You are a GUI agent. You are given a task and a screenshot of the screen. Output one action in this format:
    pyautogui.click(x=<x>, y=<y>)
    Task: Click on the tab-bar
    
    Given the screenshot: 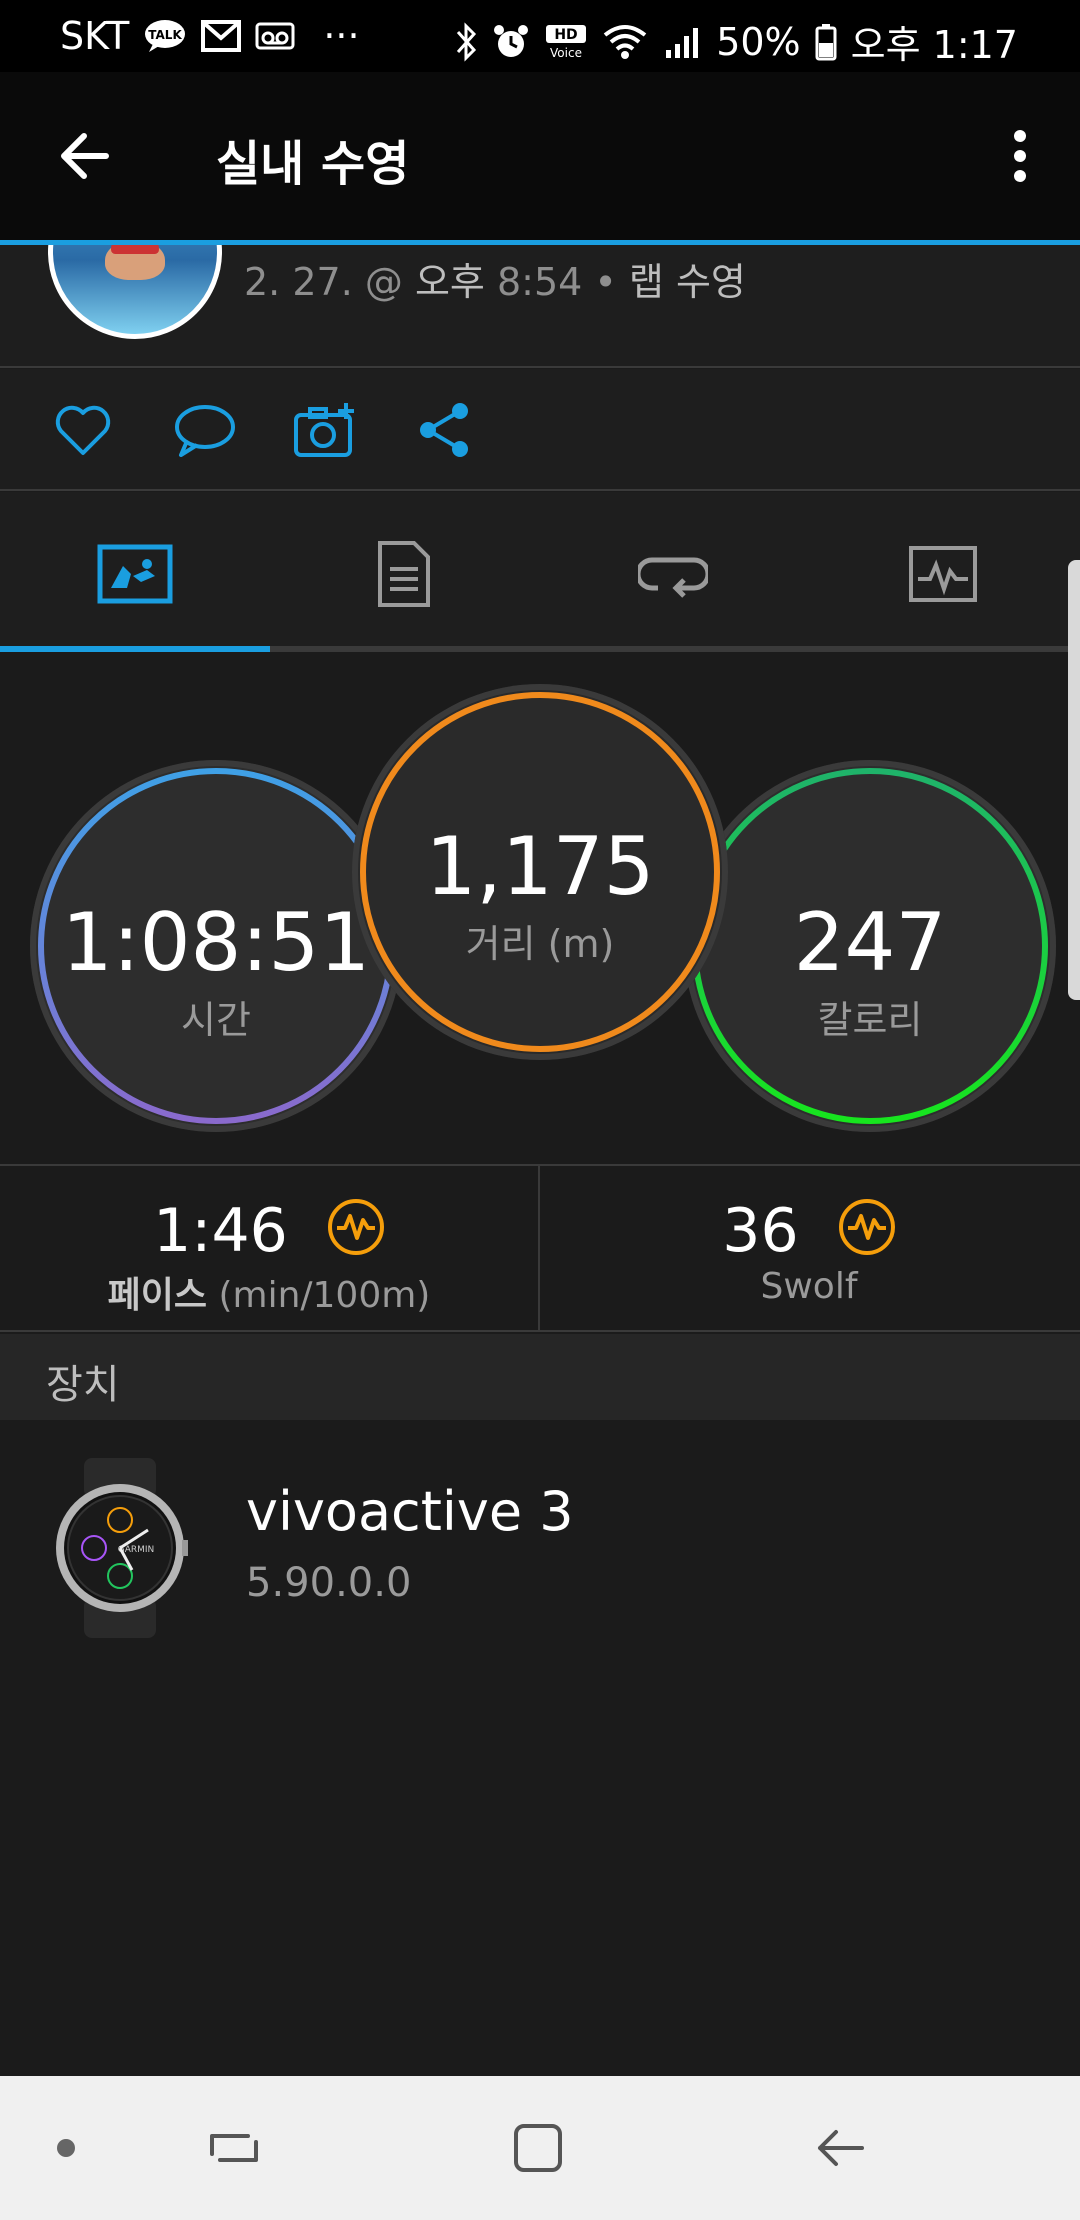 What is the action you would take?
    pyautogui.click(x=540, y=572)
    